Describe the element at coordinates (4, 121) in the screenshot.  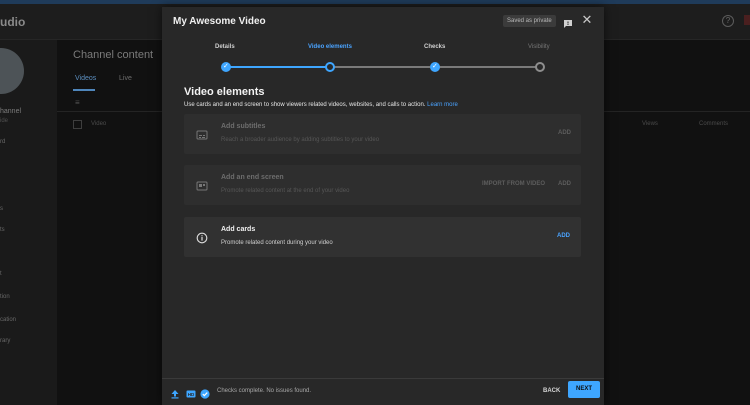
I see `channel-subtitle: ide` at that location.